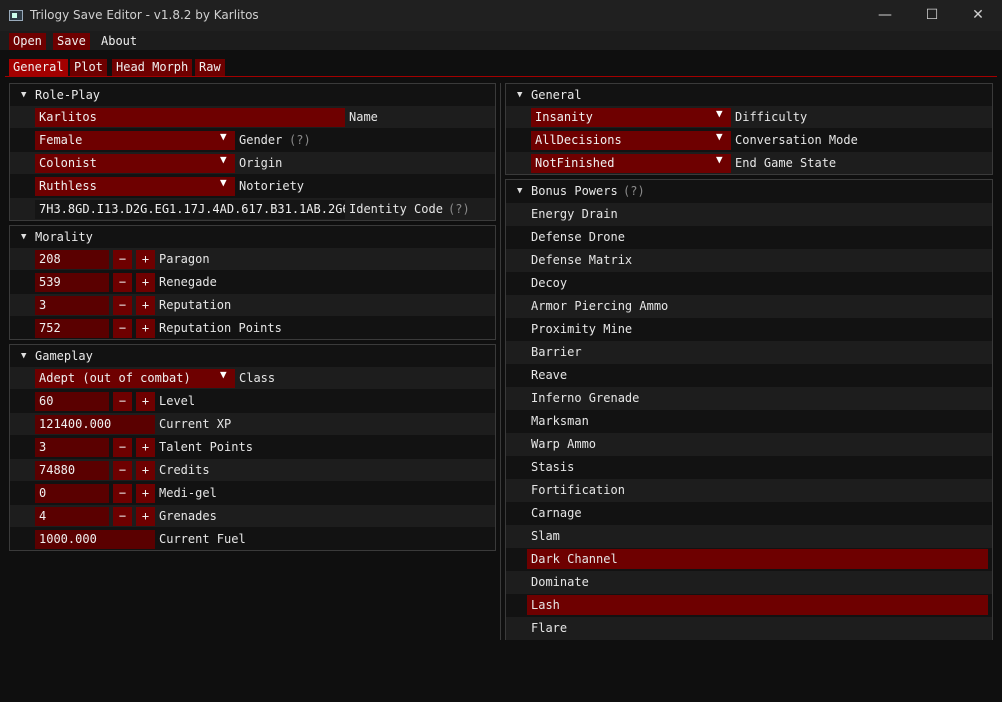 The height and width of the screenshot is (702, 1002). Describe the element at coordinates (135, 140) in the screenshot. I see `gender-select: Female` at that location.